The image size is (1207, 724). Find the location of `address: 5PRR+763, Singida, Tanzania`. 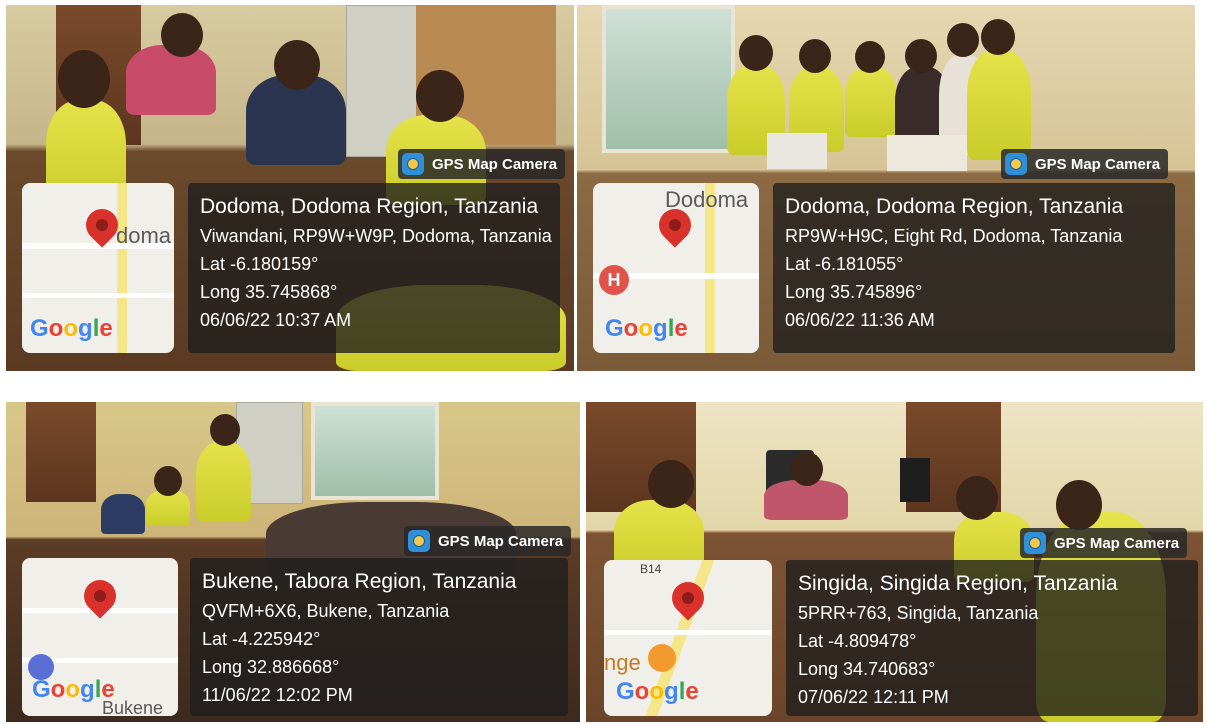

address: 5PRR+763, Singida, Tanzania is located at coordinates (918, 613).